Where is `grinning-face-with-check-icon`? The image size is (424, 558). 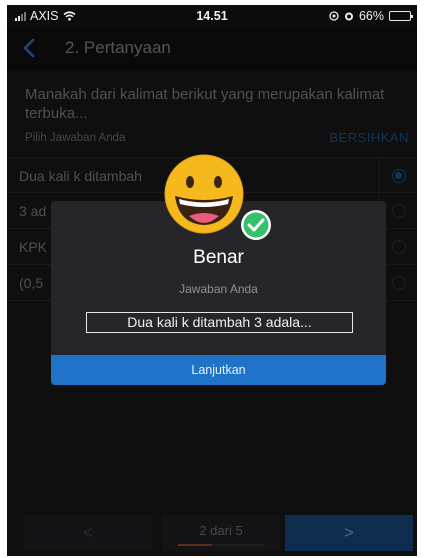 grinning-face-with-check-icon is located at coordinates (217, 197).